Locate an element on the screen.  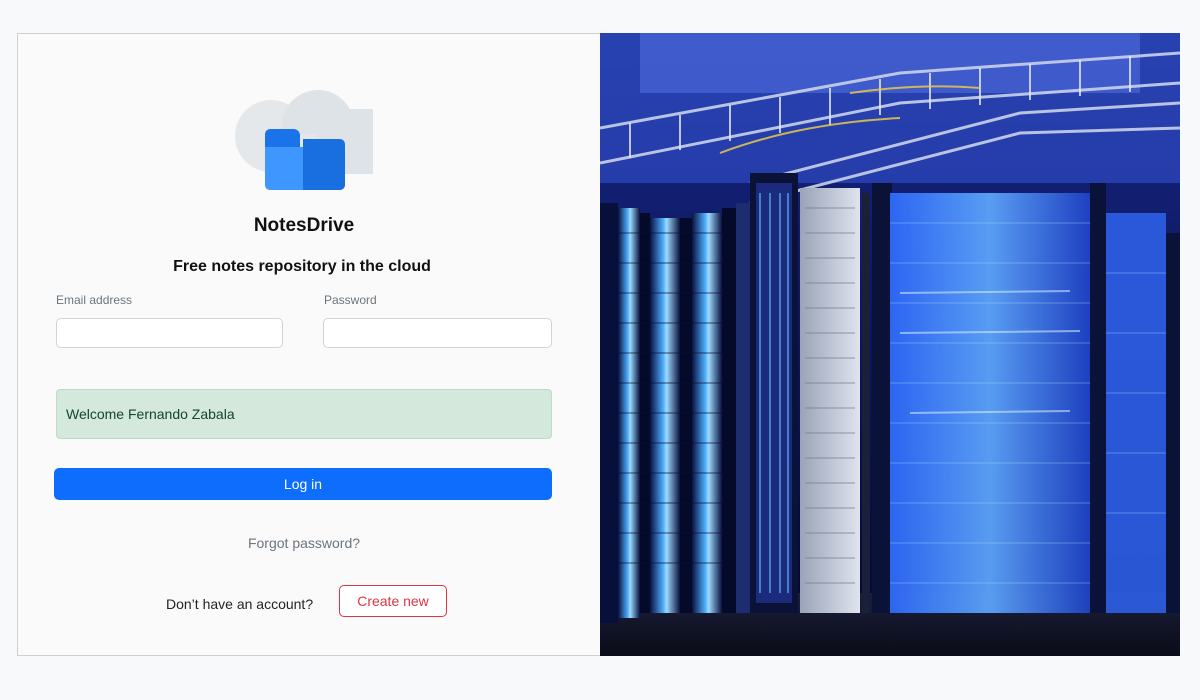
app-tagline: Free notes repository in the cloud is located at coordinates (302, 266).